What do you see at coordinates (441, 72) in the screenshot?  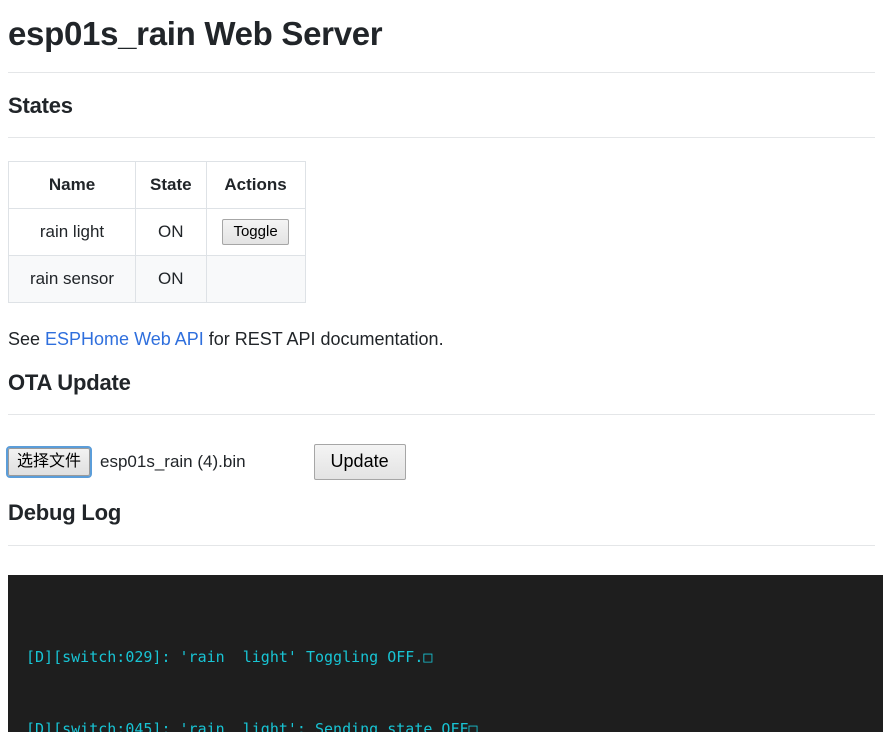 I see `title-divider` at bounding box center [441, 72].